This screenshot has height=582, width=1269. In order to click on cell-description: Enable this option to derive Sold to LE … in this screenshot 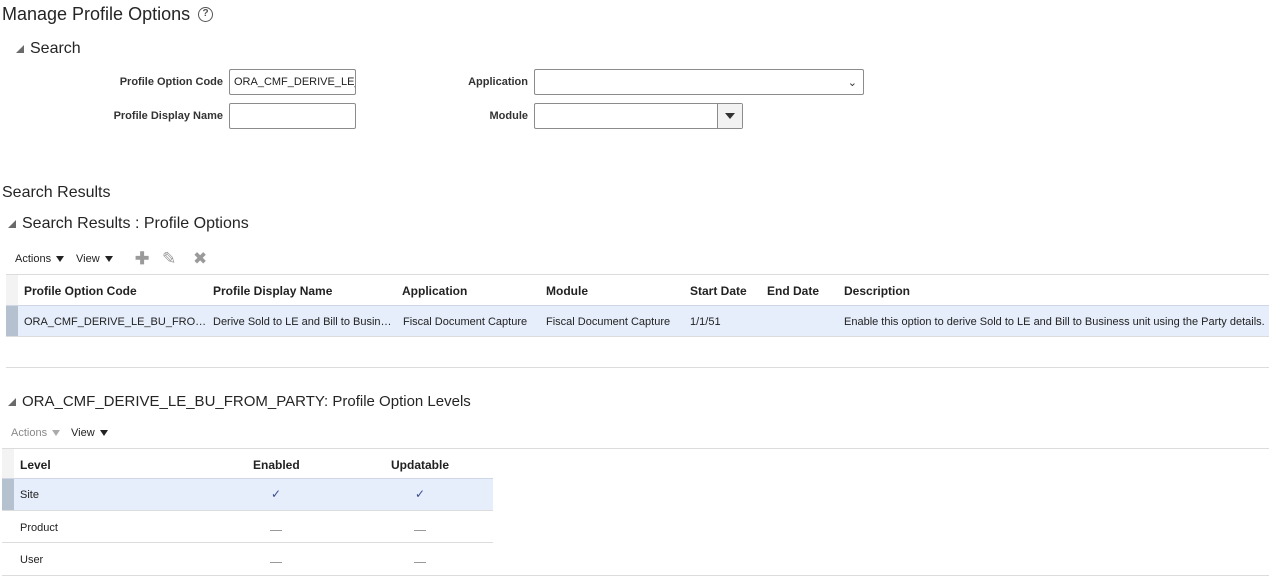, I will do `click(1054, 322)`.